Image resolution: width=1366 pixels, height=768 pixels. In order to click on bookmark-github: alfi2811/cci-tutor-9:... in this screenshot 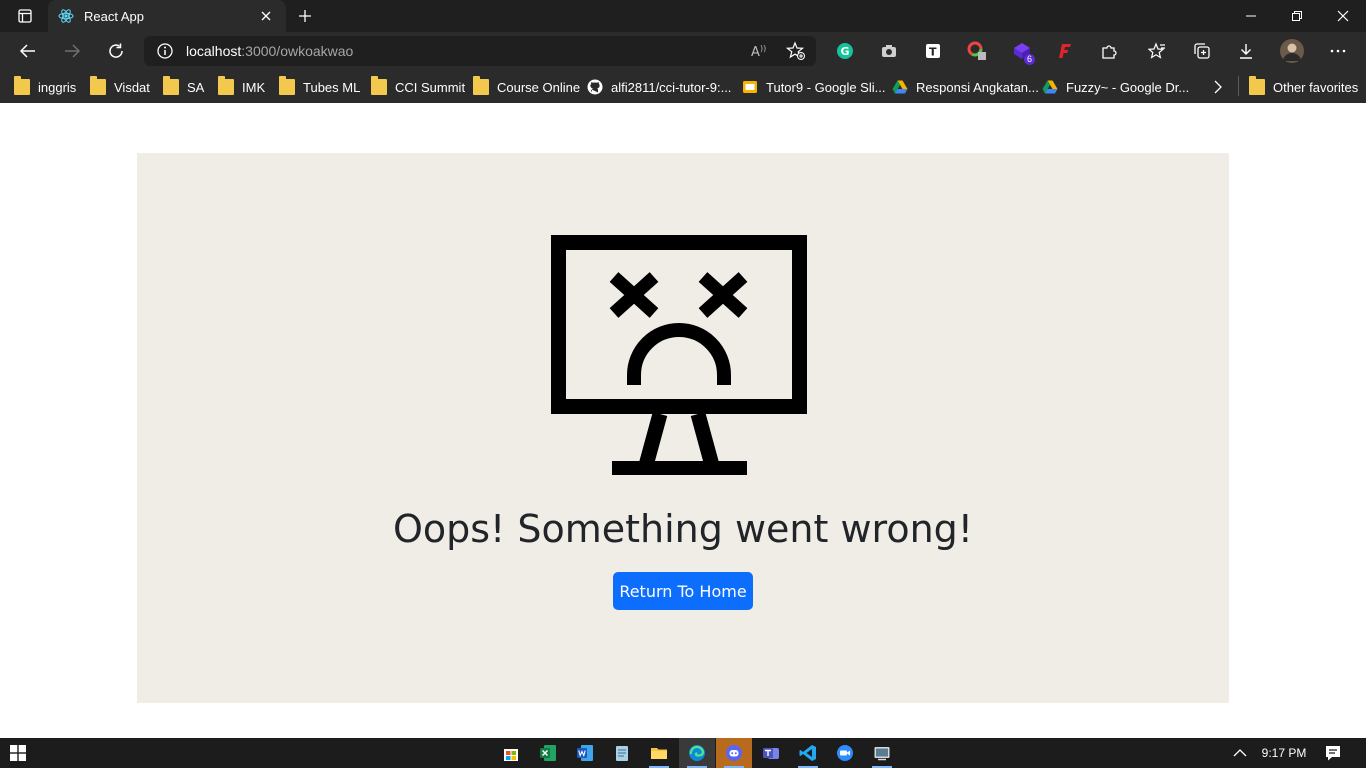, I will do `click(659, 87)`.